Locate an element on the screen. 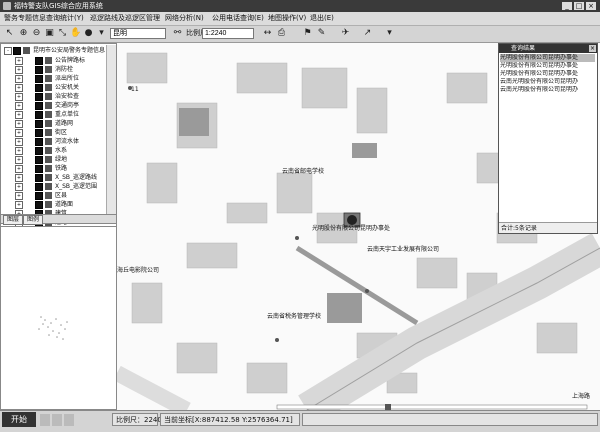  search-input is located at coordinates (138, 33).